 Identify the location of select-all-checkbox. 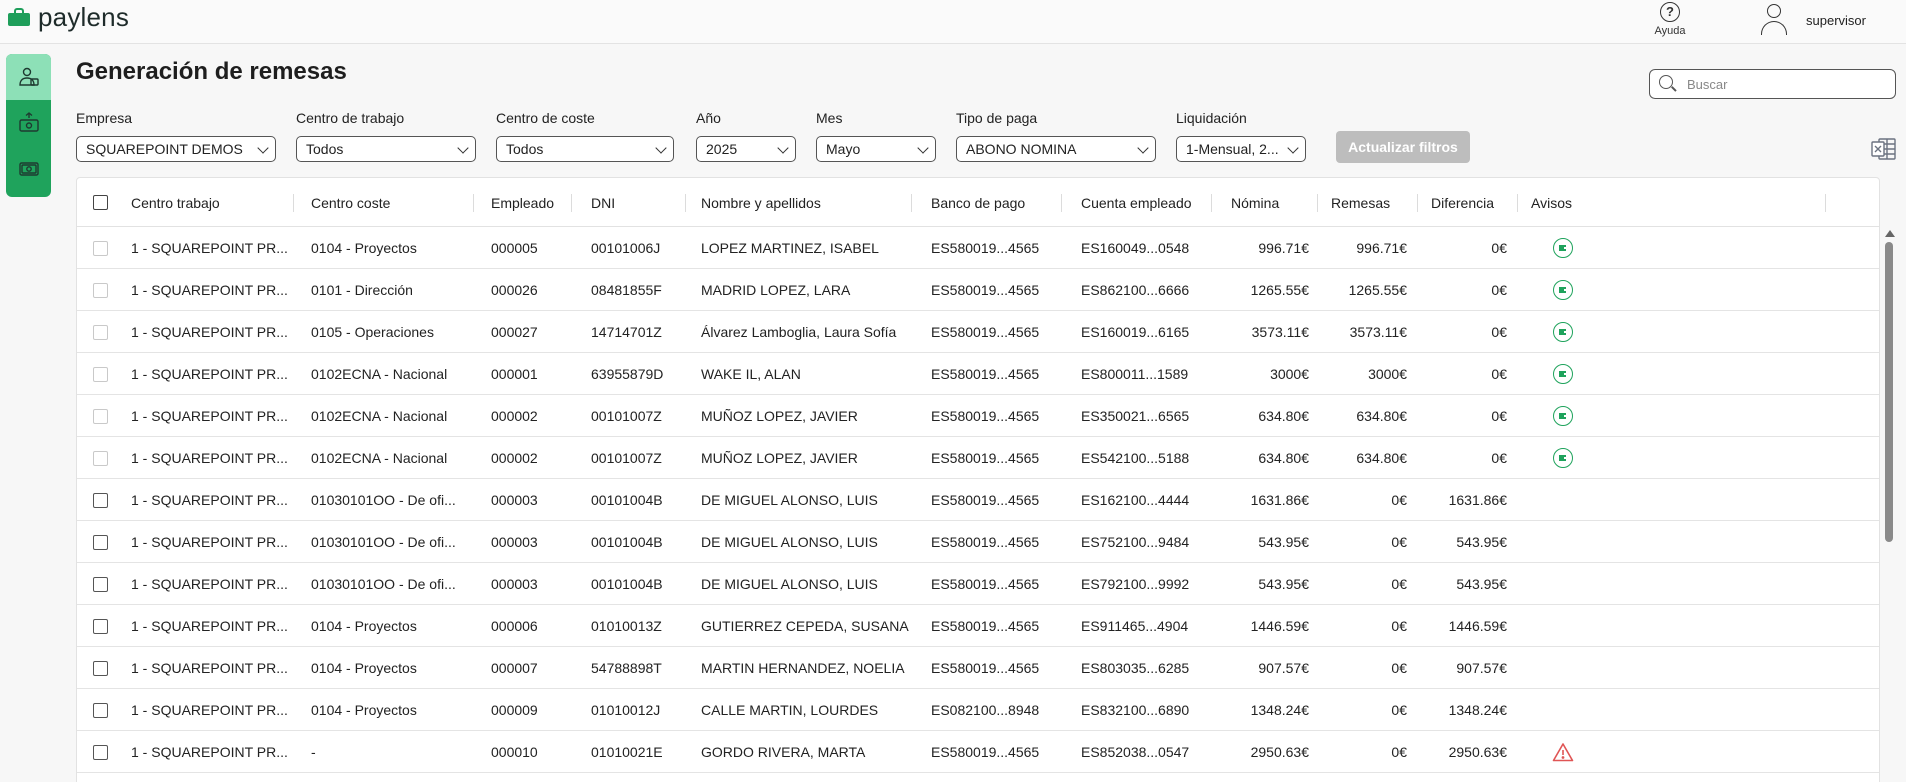
(100, 202).